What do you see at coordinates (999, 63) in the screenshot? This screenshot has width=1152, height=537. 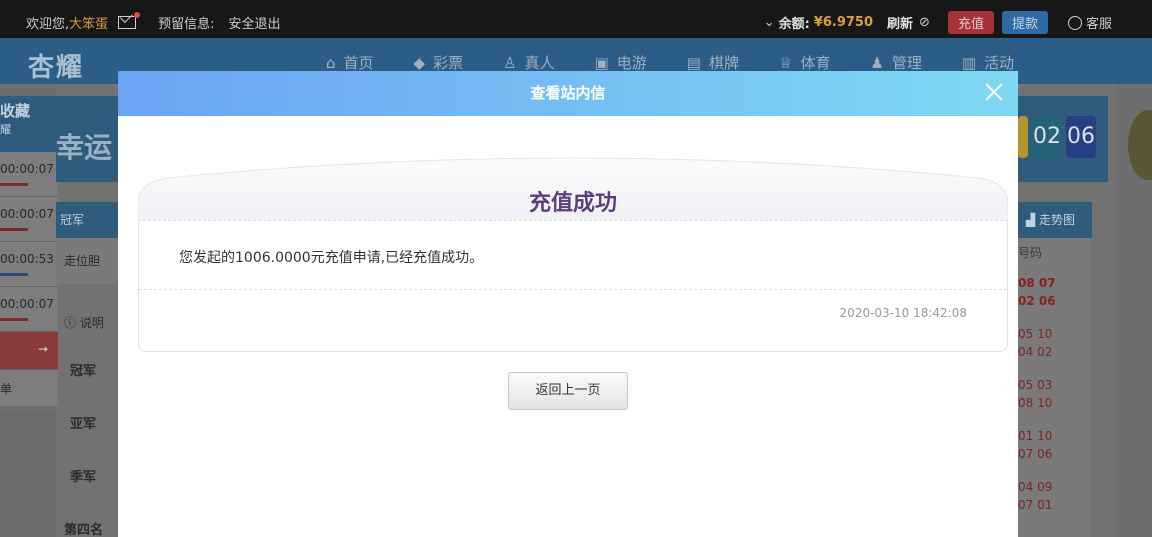 I see `nav-label: 活动` at bounding box center [999, 63].